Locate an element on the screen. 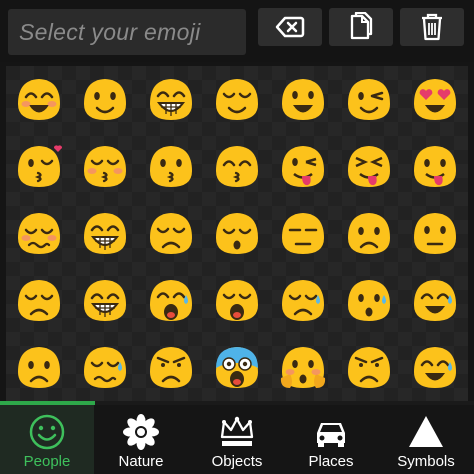 Image resolution: width=474 pixels, height=474 pixels. emoji-weary is located at coordinates (237, 300).